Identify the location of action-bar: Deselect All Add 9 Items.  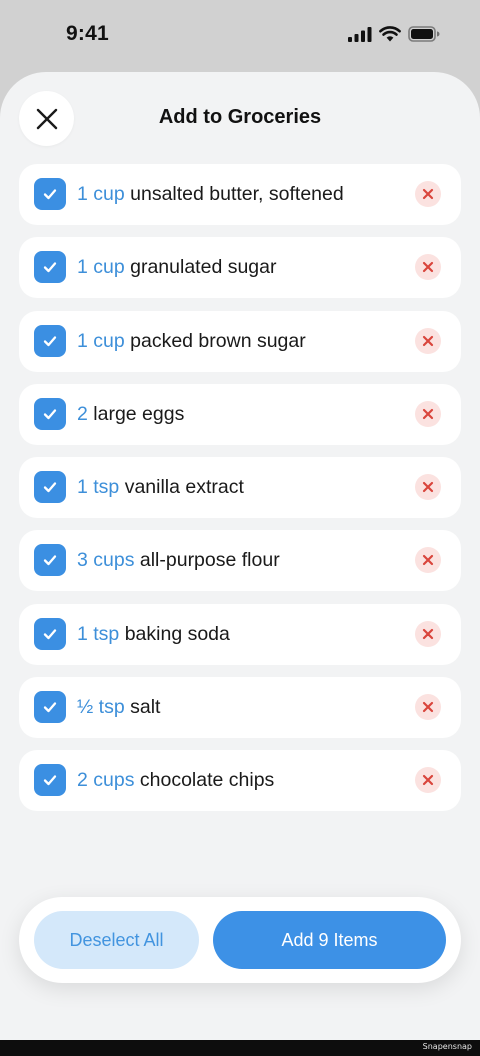
(240, 940).